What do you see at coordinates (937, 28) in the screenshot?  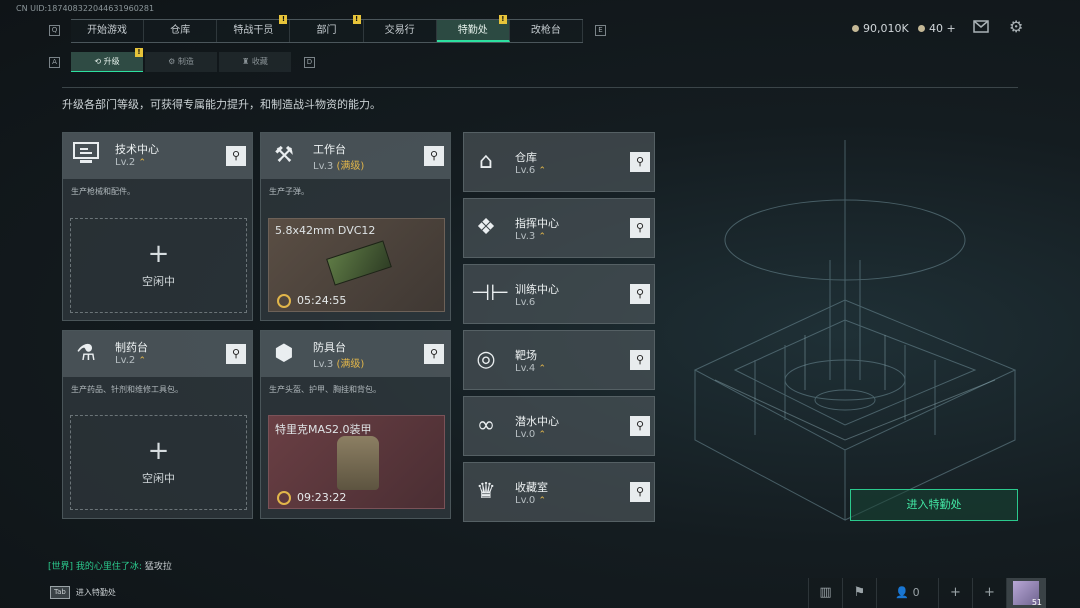 I see `ticket-display: 40 +` at bounding box center [937, 28].